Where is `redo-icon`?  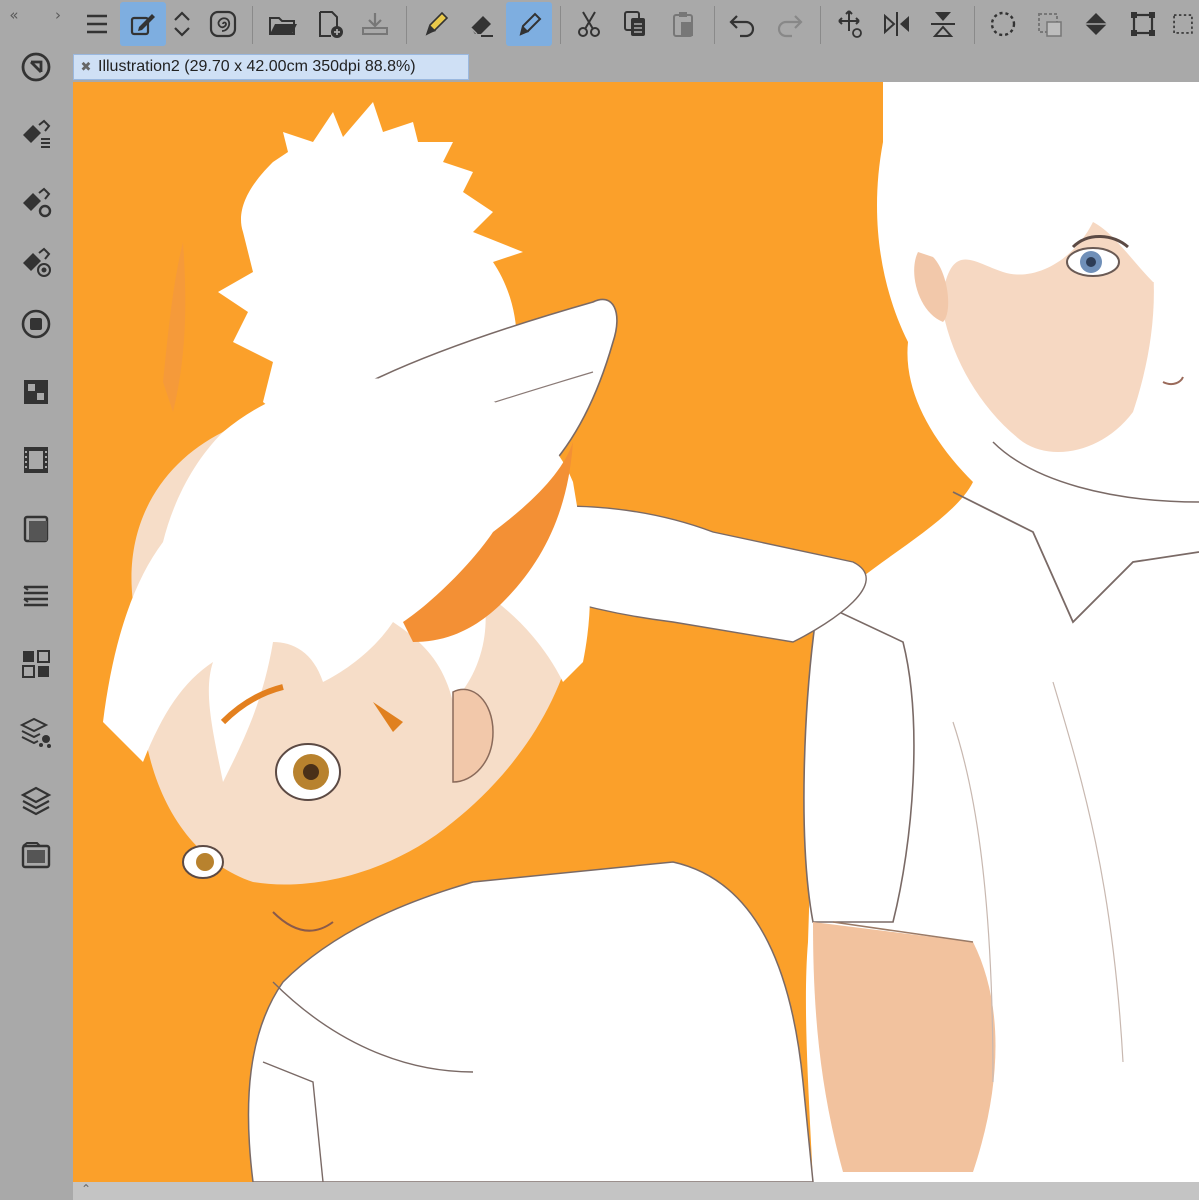 redo-icon is located at coordinates (790, 26).